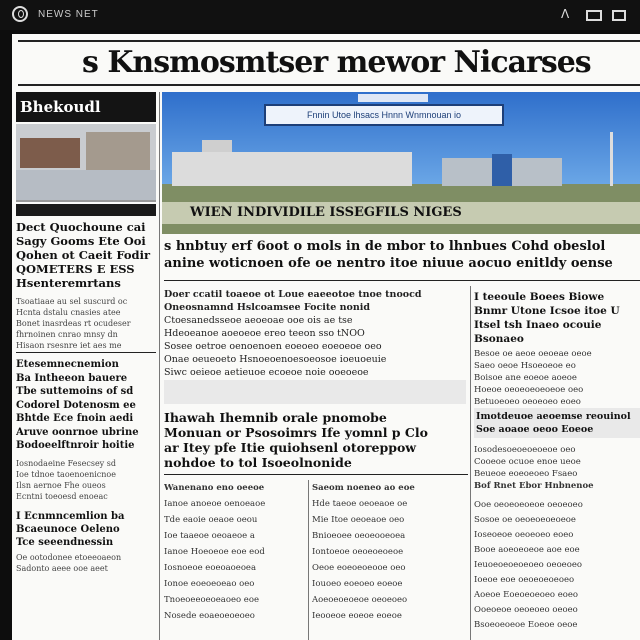  Describe the element at coordinates (320, 15) in the screenshot. I see `window-titlebar: NEWS NET Λ` at that location.